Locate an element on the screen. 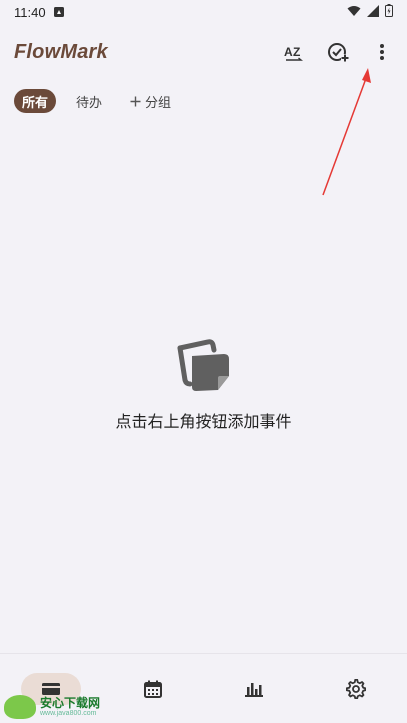 Image resolution: width=407 pixels, height=723 pixels. add-group-button: 分组 is located at coordinates (150, 101).